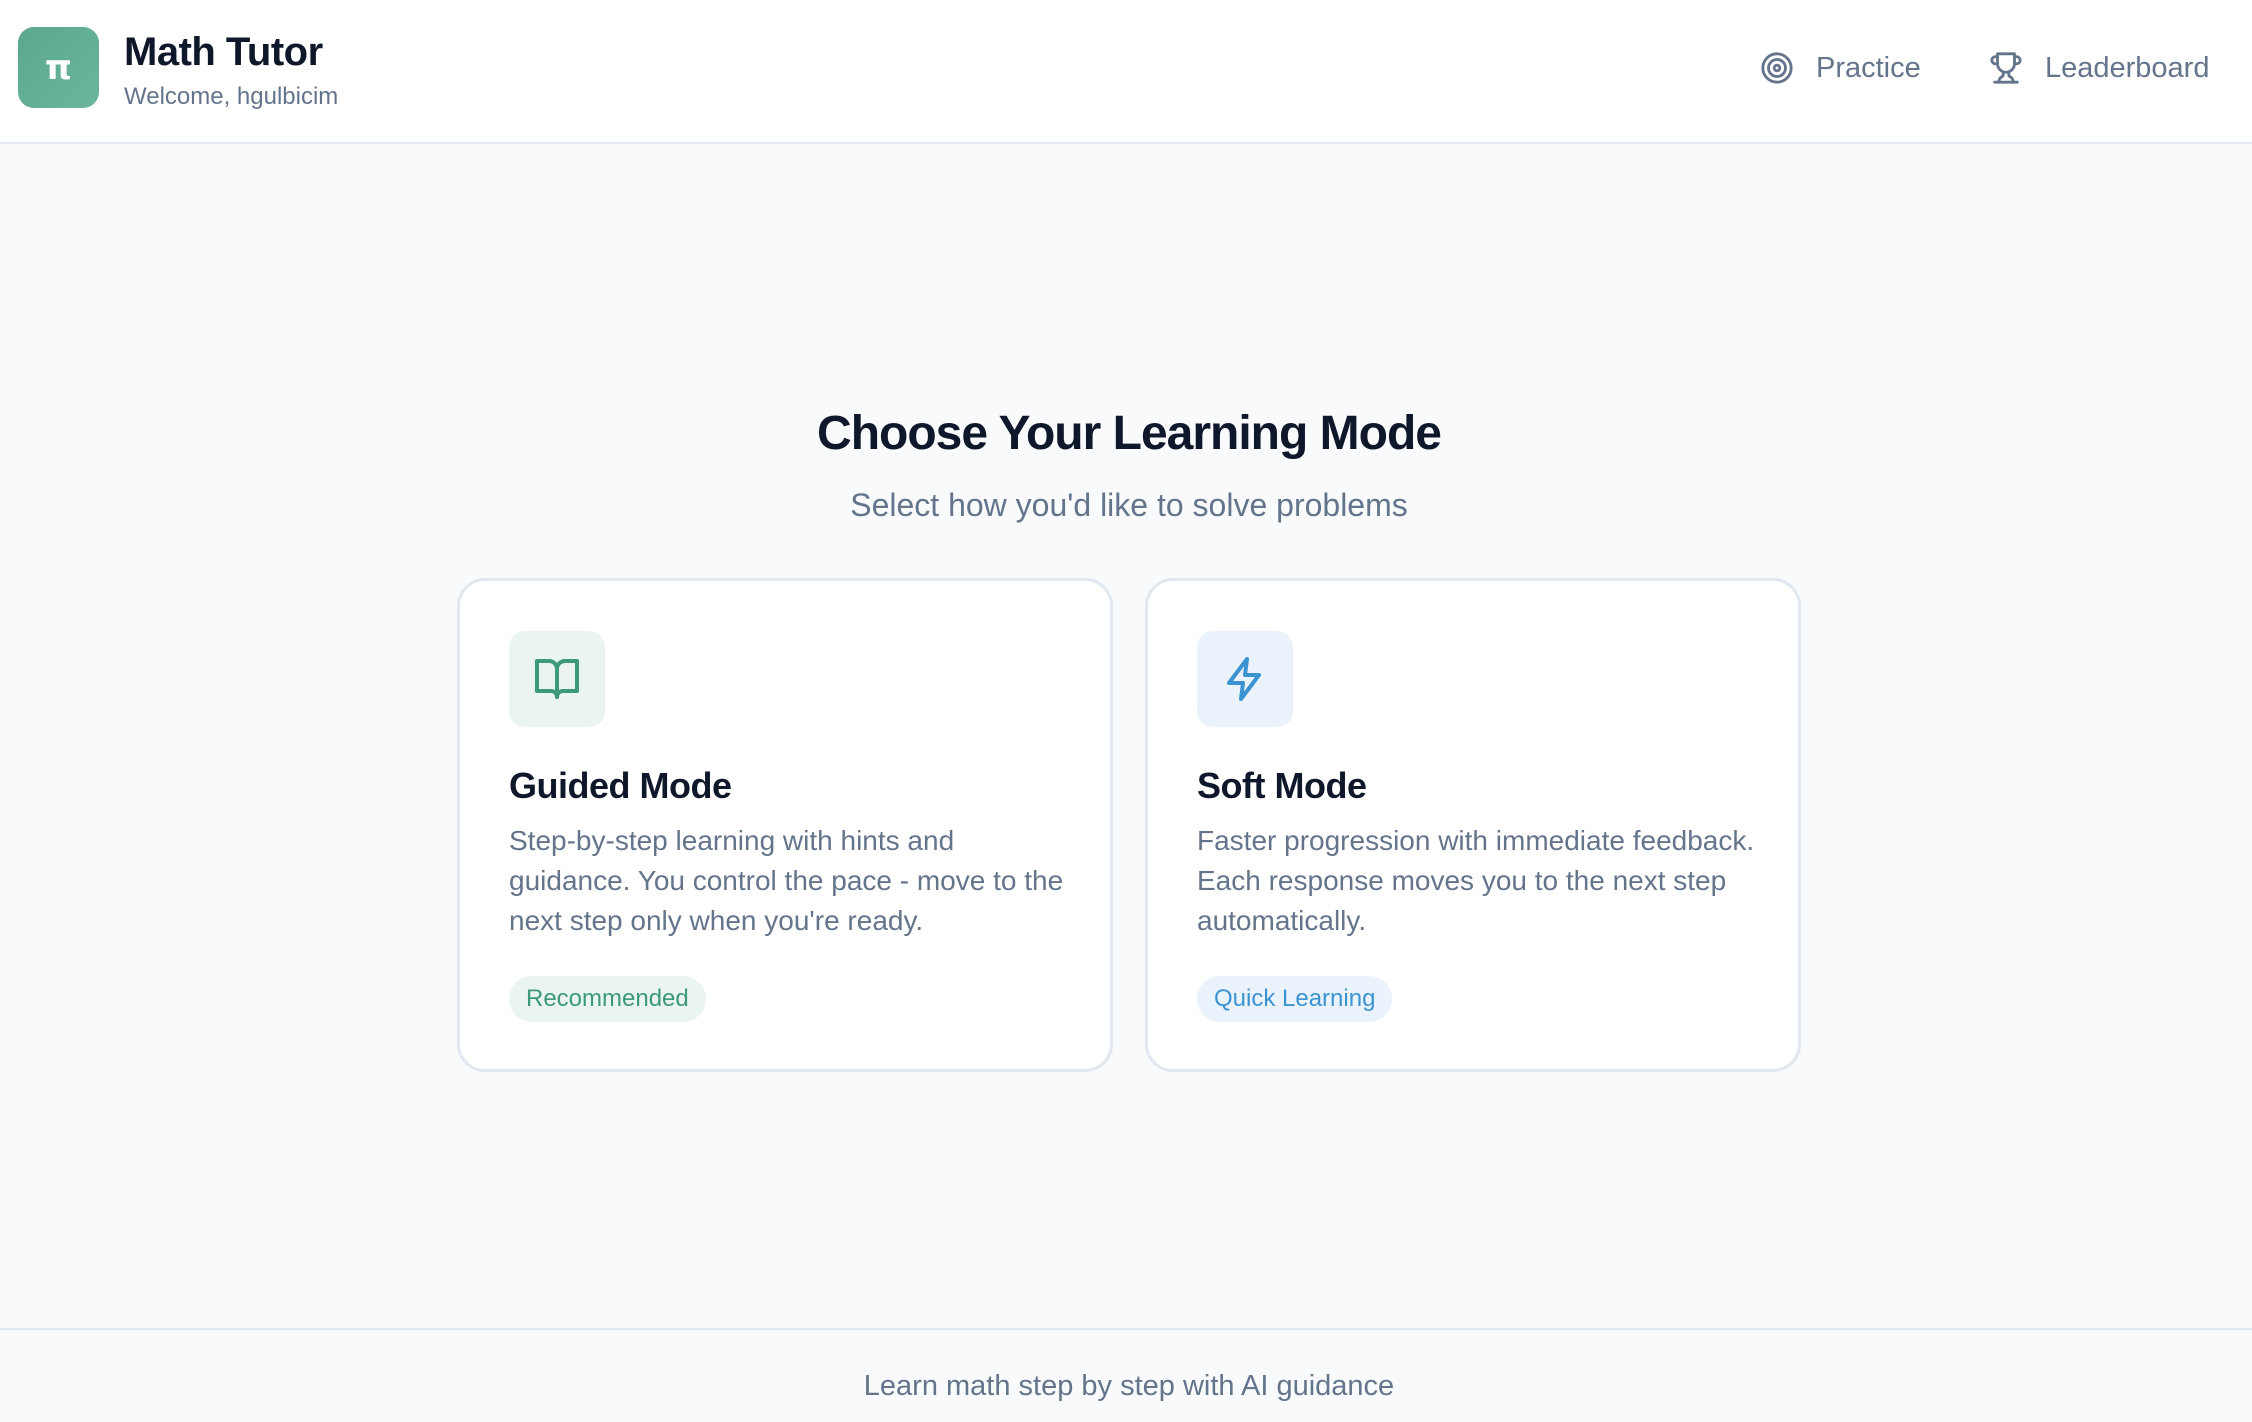 The image size is (2252, 1422). I want to click on app-logo-pi-icon: π, so click(58, 67).